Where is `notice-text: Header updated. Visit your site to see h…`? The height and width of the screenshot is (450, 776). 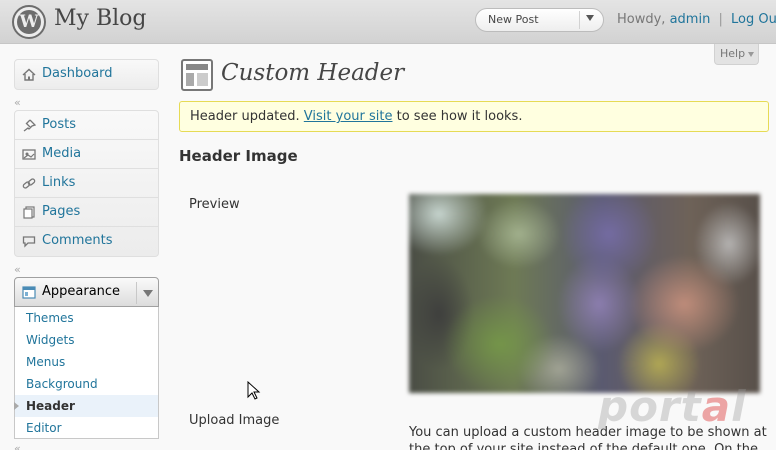
notice-text: Header updated. Visit your site to see h… is located at coordinates (356, 116).